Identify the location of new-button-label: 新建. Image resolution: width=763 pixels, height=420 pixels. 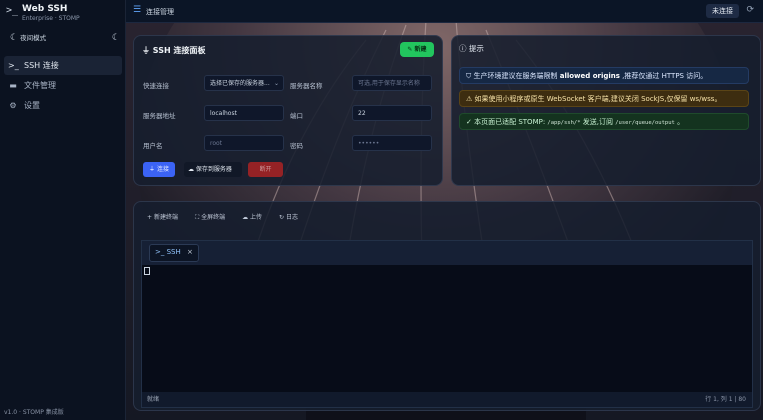
(420, 49).